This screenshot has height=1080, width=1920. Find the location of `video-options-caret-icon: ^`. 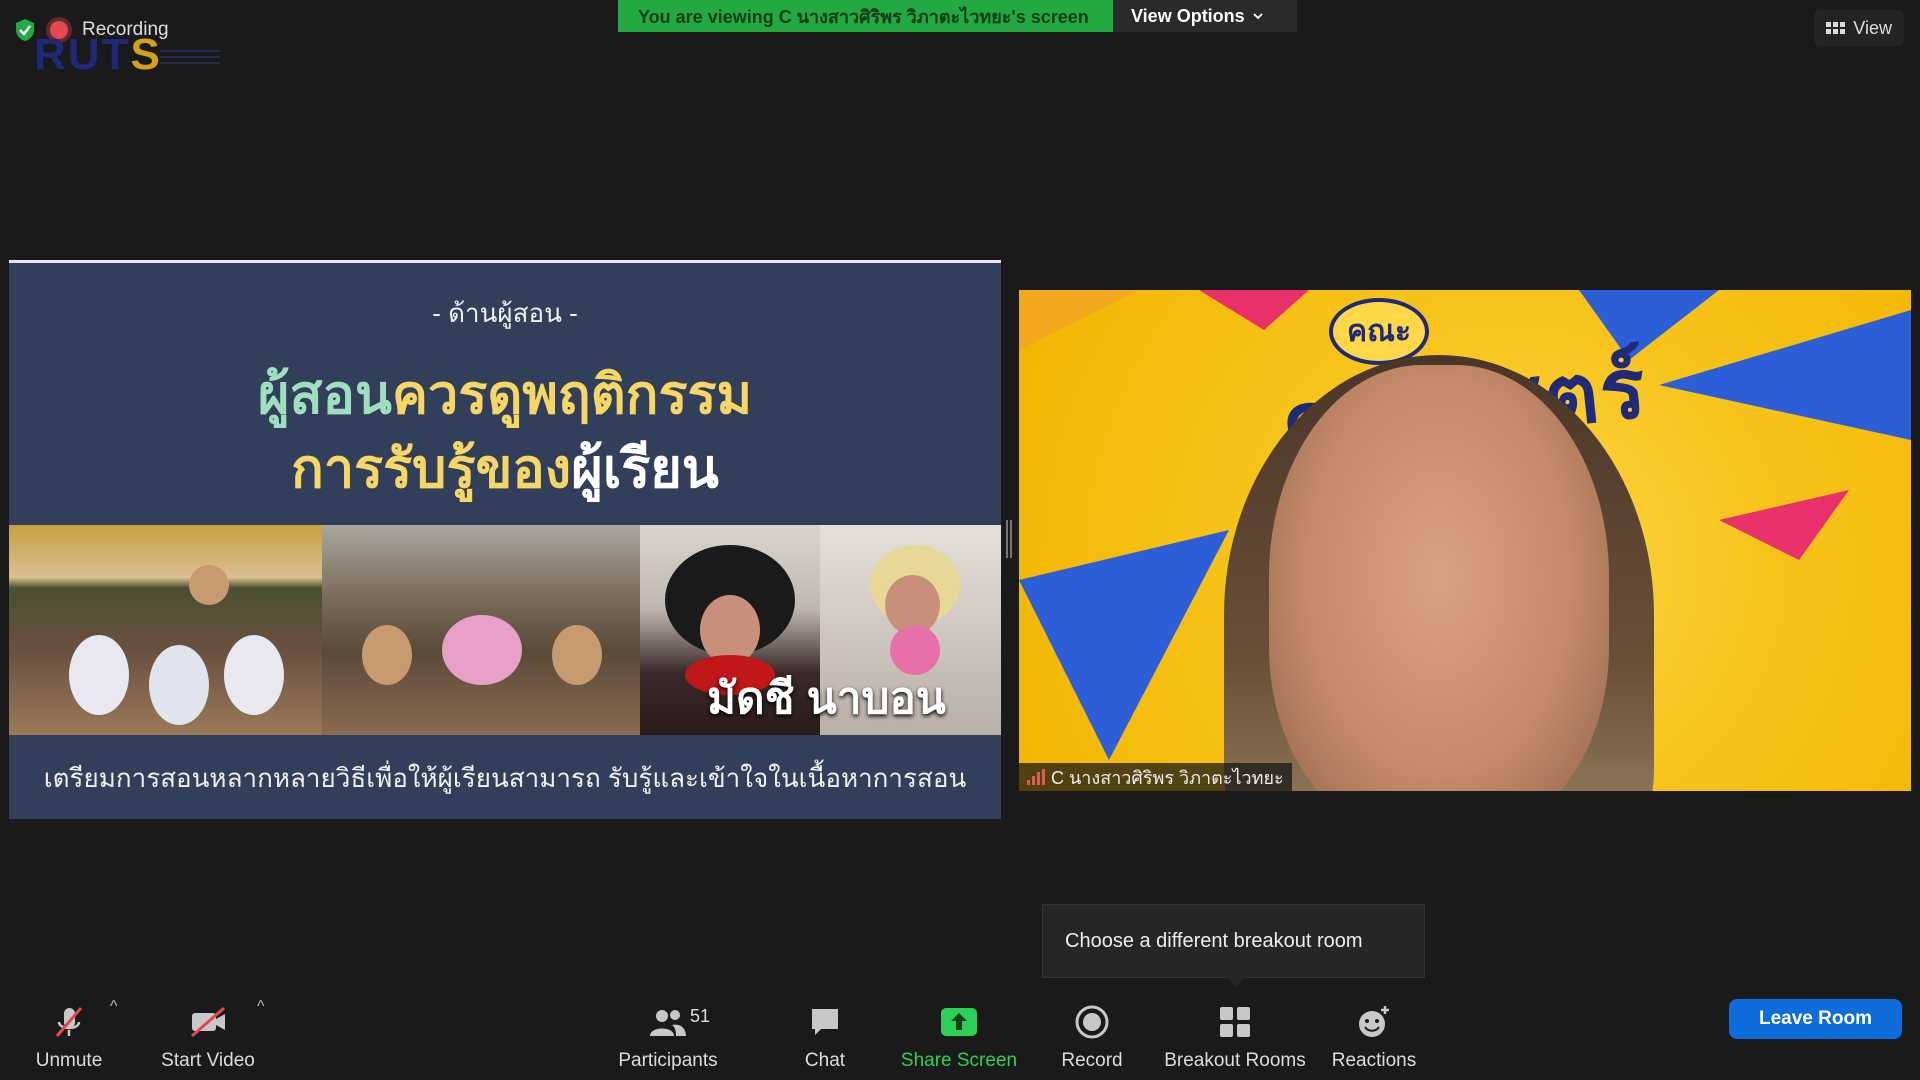

video-options-caret-icon: ^ is located at coordinates (261, 1007).